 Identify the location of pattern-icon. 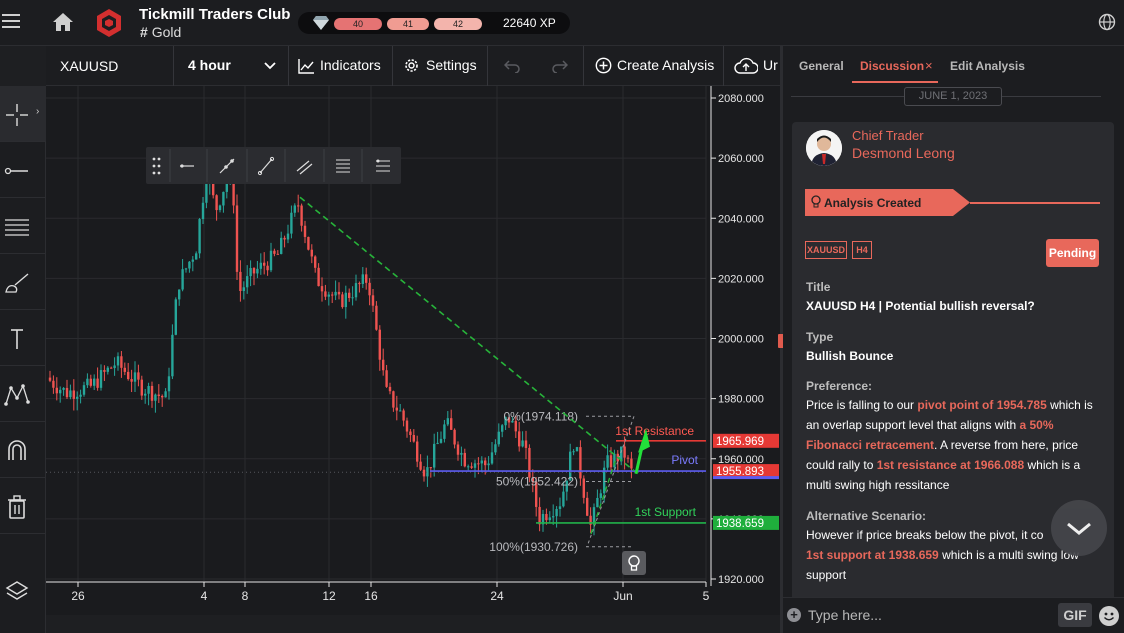
(17, 395).